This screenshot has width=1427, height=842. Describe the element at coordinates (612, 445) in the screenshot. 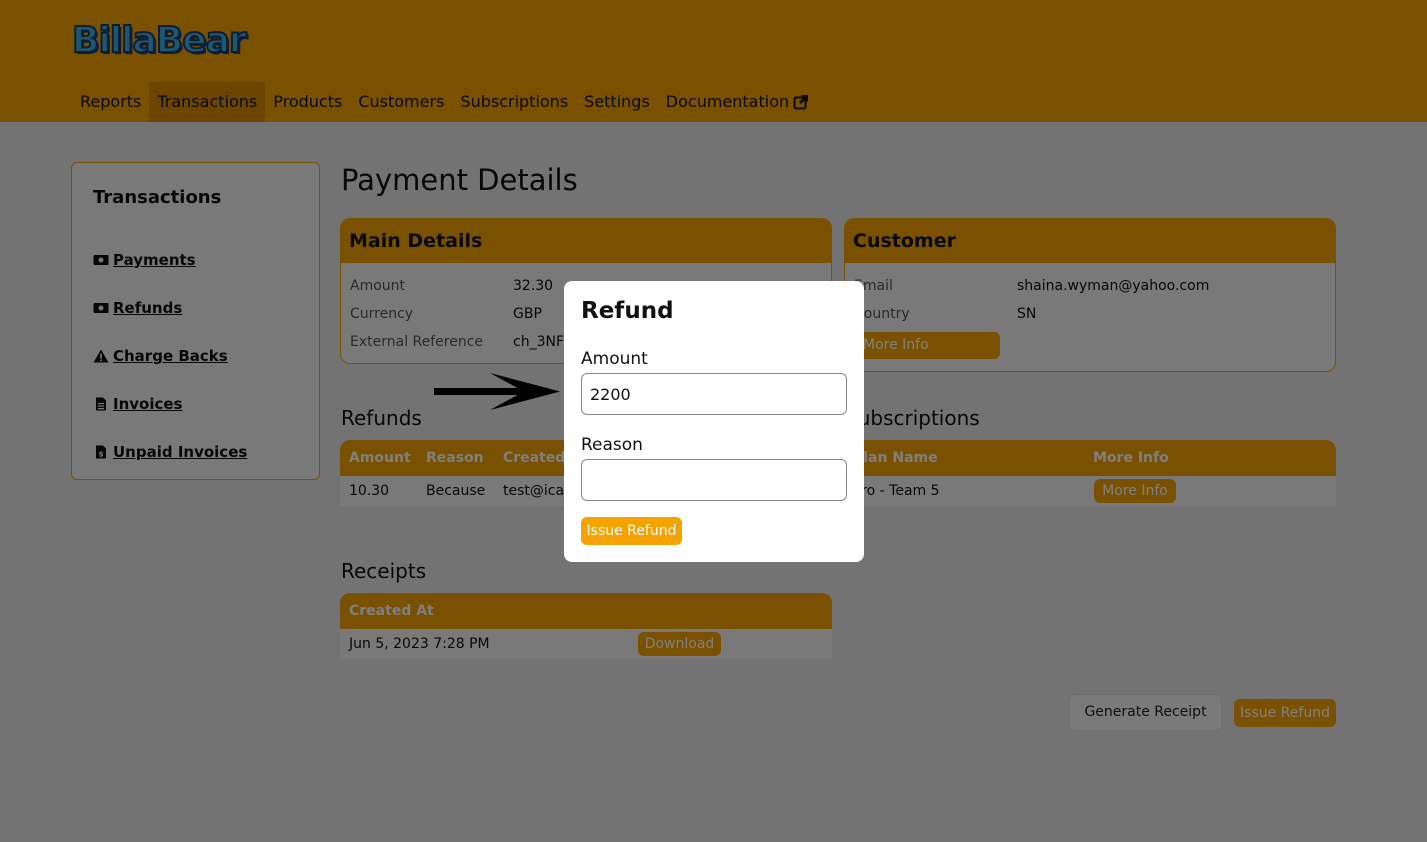

I see `reason-field-label: Reason` at that location.